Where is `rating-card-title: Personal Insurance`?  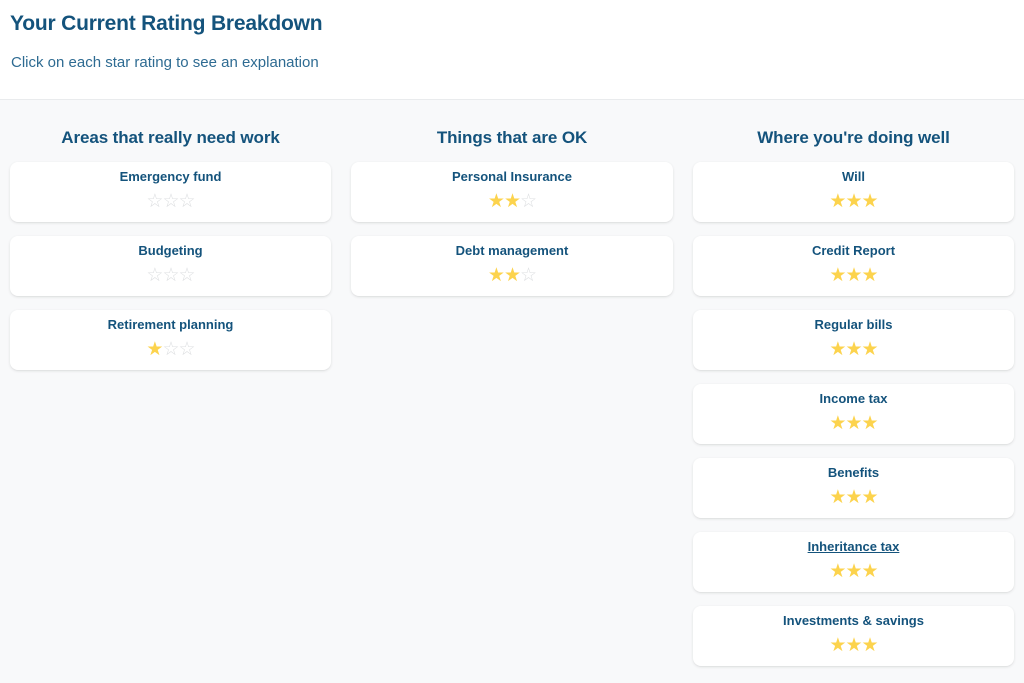 rating-card-title: Personal Insurance is located at coordinates (512, 176).